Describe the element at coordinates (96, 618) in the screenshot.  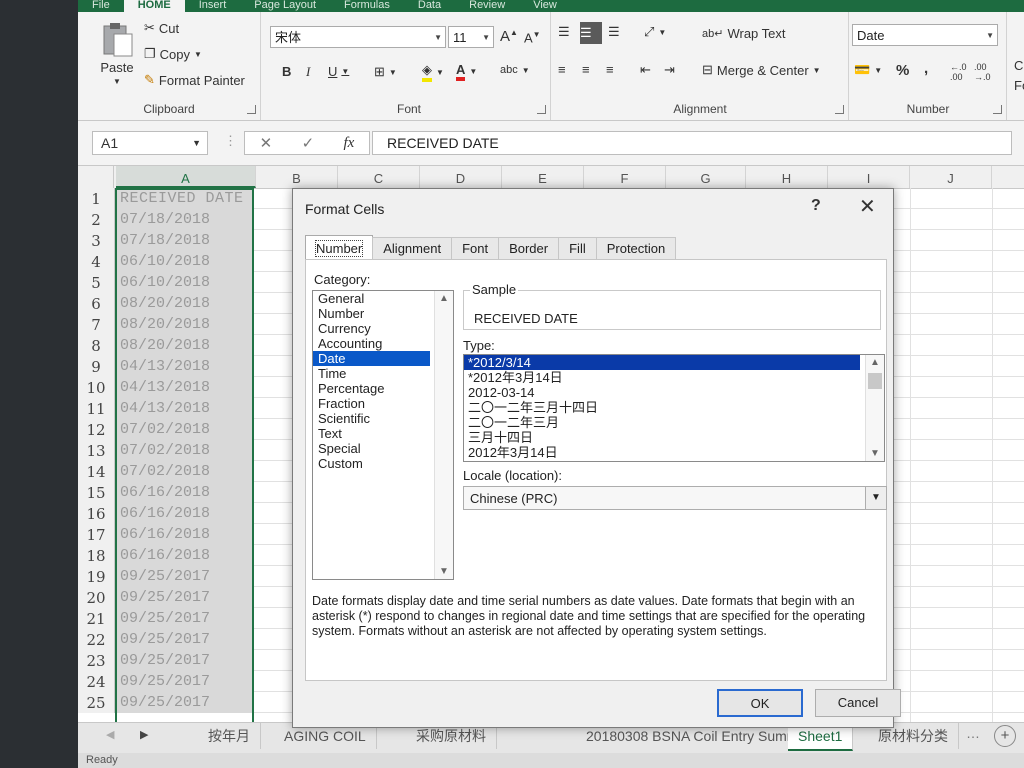
I see `row-number: 21` at that location.